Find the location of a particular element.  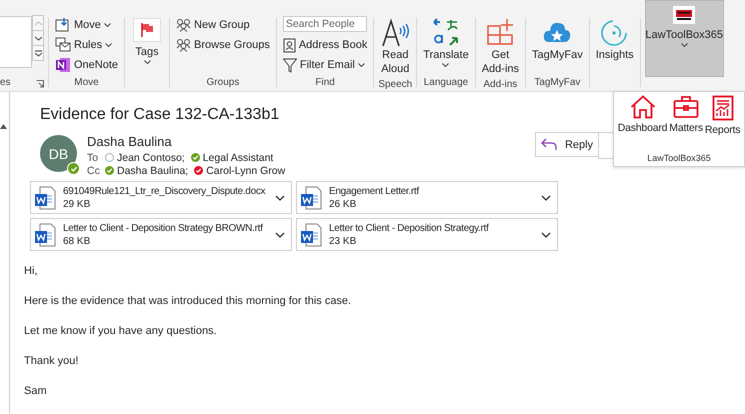

body-paragraph: Thank you! is located at coordinates (52, 361).